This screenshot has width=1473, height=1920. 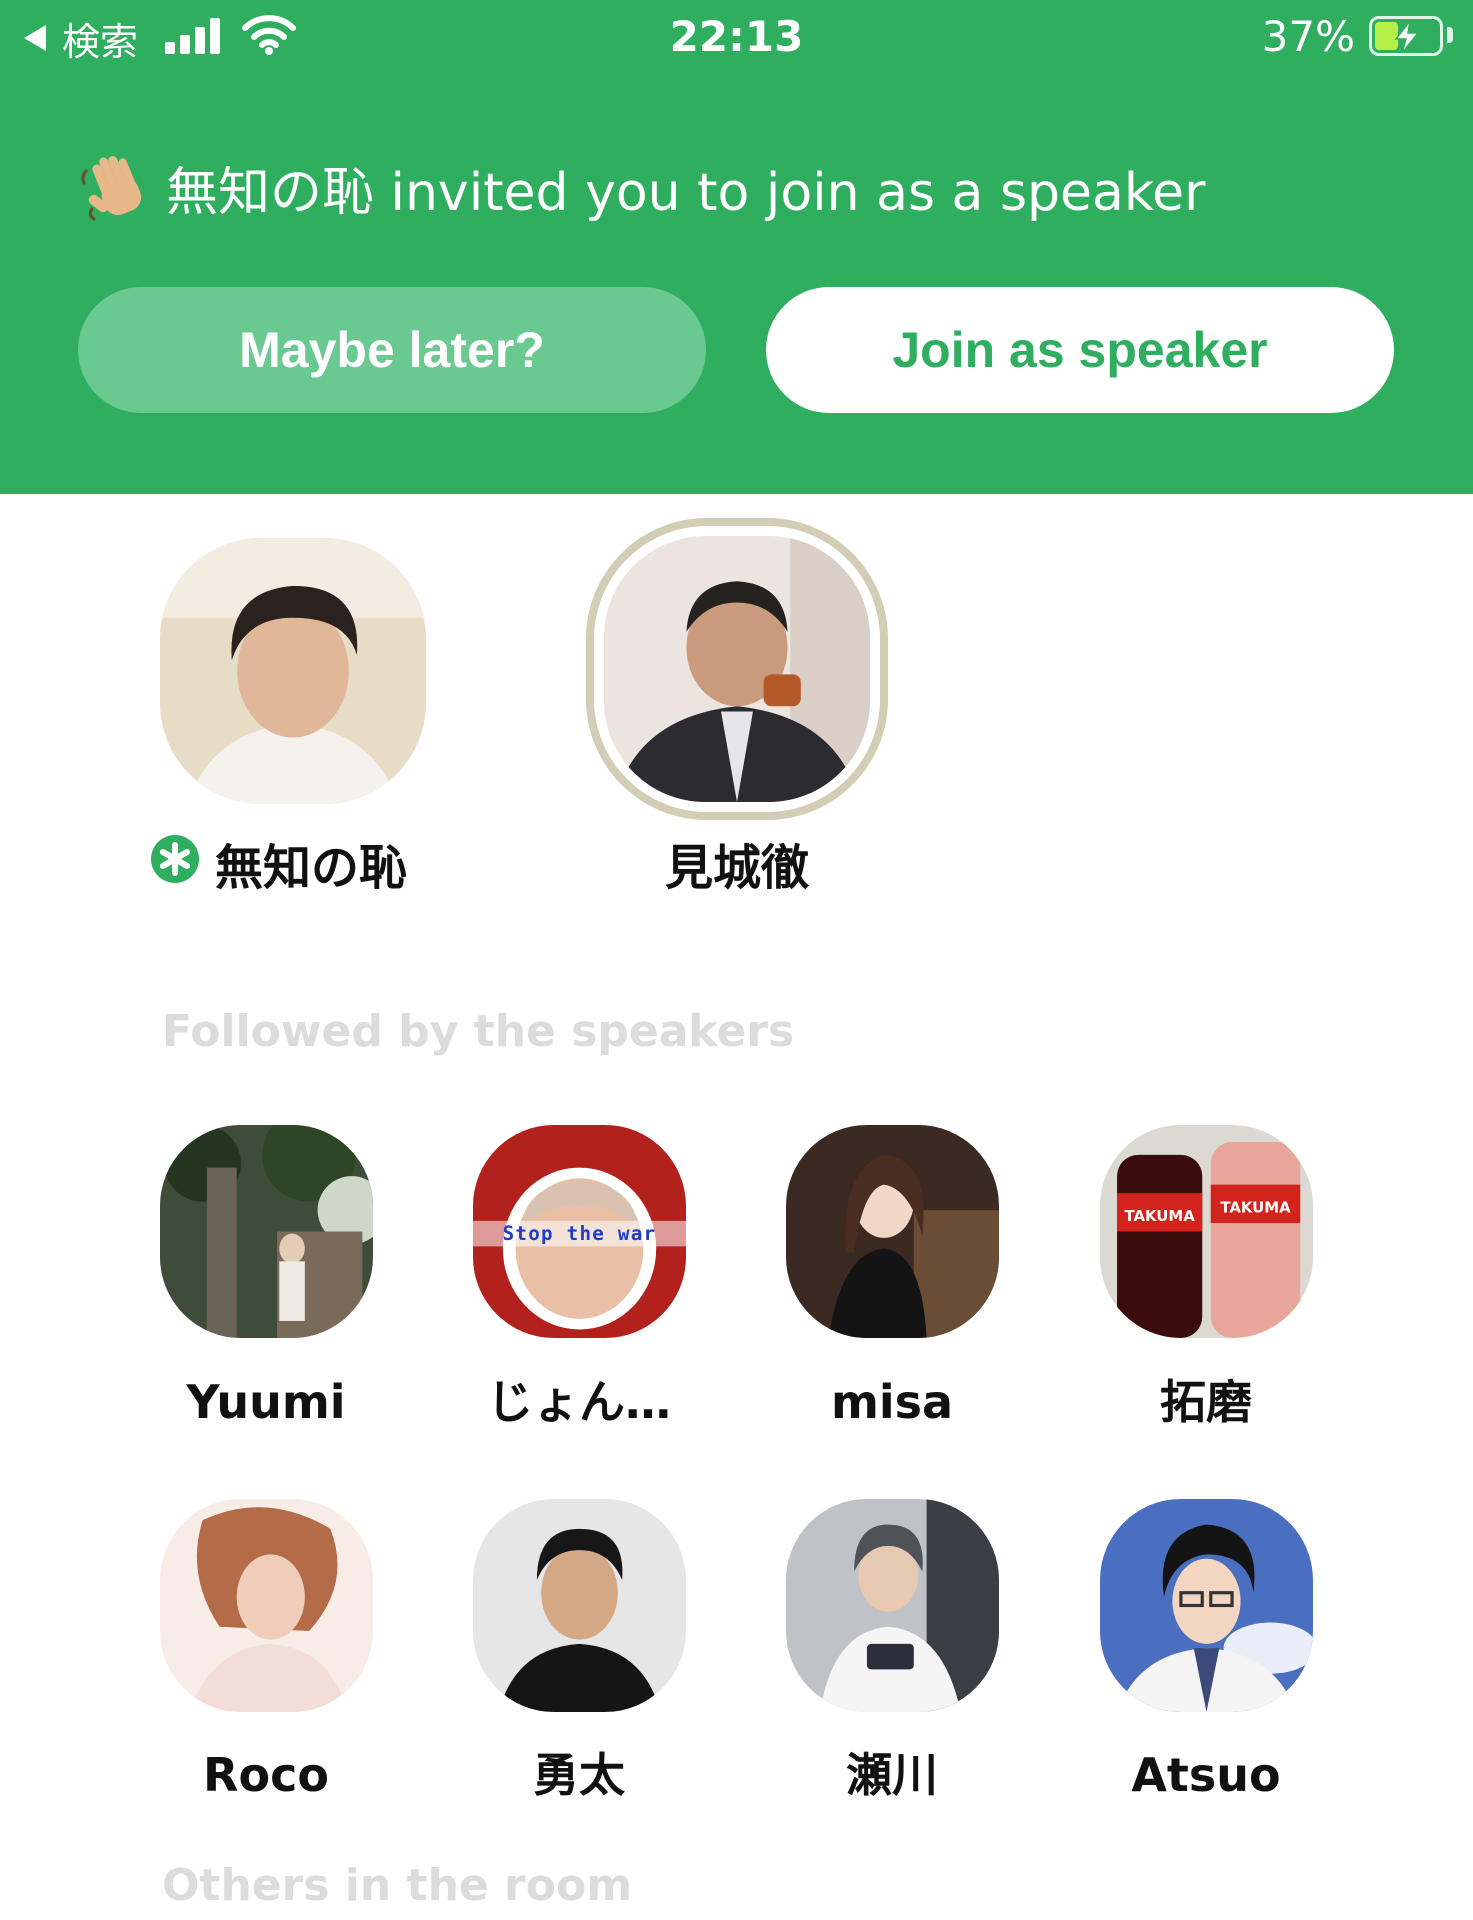 I want to click on listener-name: 拓磨, so click(x=1206, y=1399).